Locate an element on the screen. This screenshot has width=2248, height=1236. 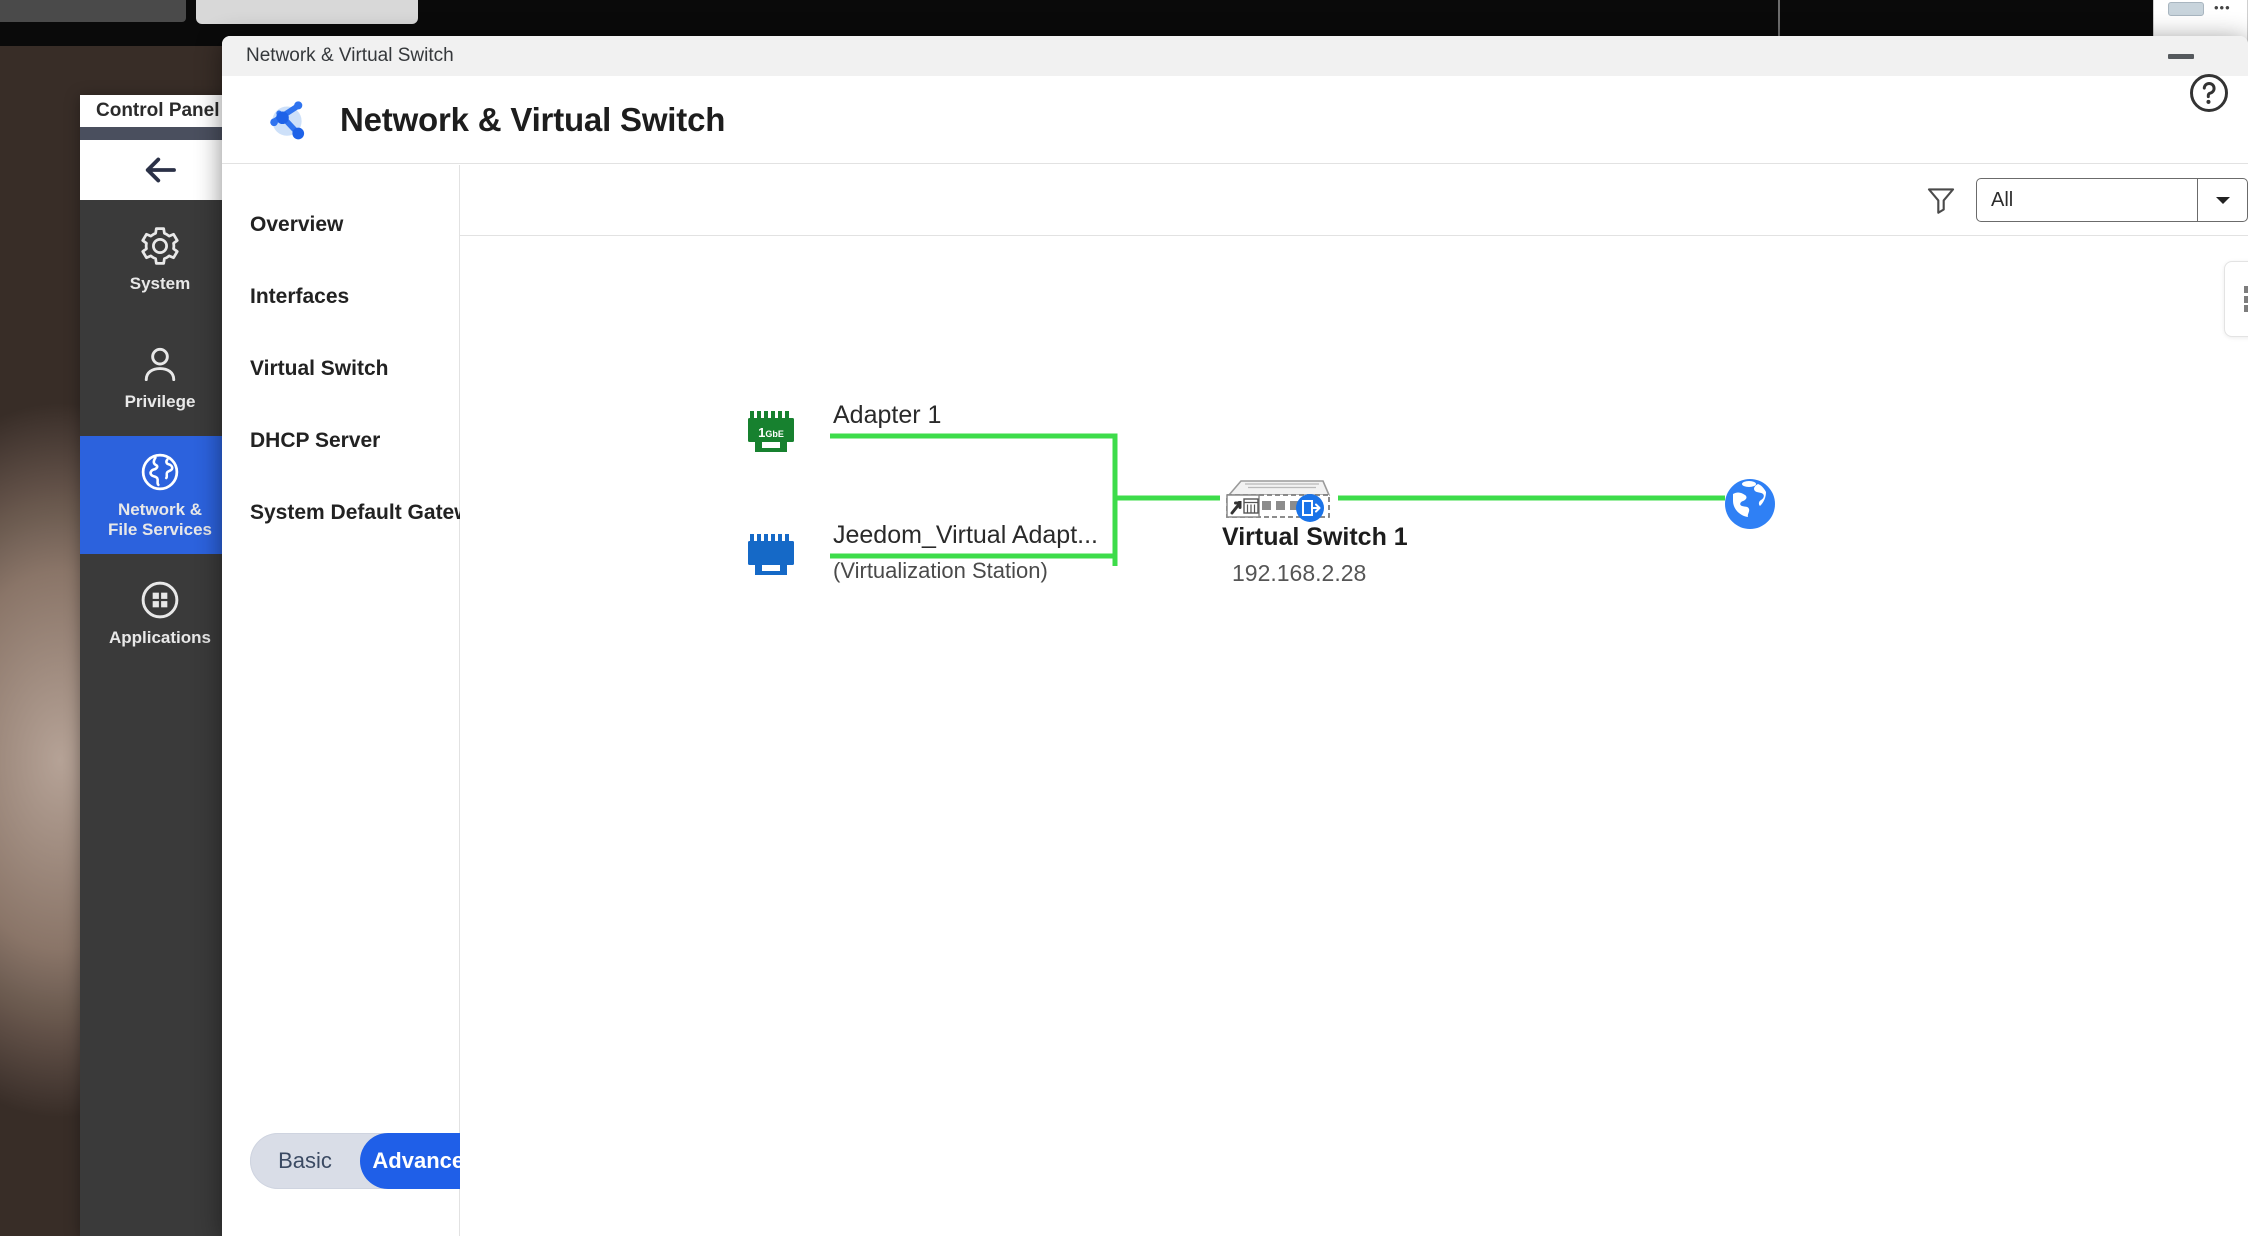
nav-item-interfaces: Interfaces is located at coordinates (340, 297).